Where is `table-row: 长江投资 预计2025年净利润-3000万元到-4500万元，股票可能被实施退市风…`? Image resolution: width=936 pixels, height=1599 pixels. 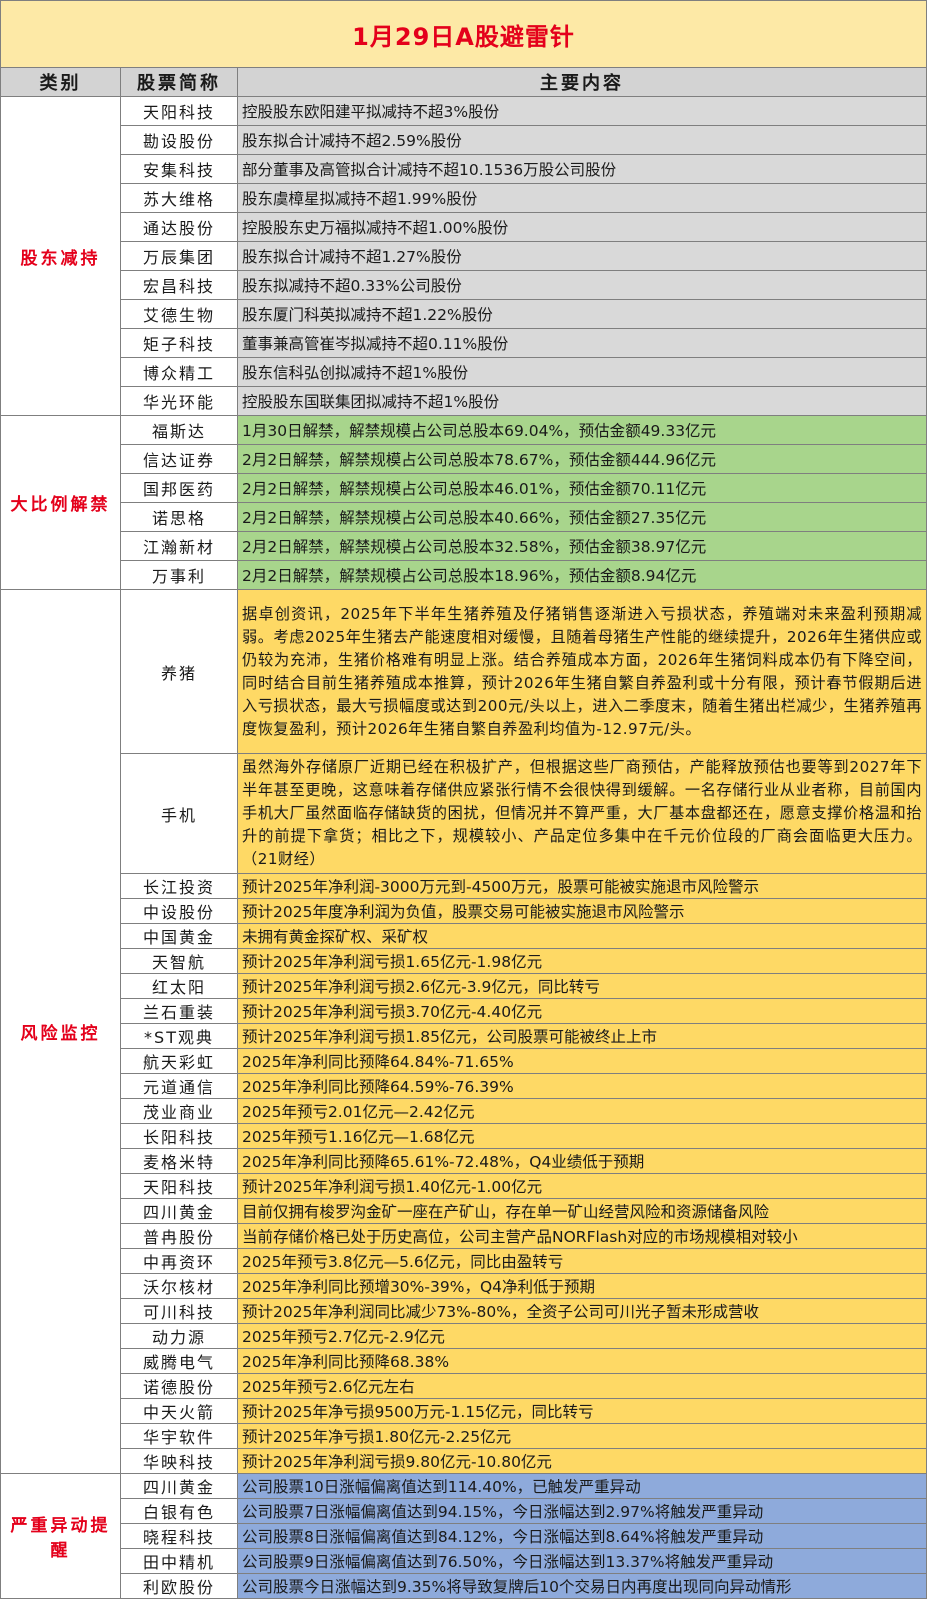
table-row: 长江投资 预计2025年净利润-3000万元到-4500万元，股票可能被实施退市风… is located at coordinates (464, 886).